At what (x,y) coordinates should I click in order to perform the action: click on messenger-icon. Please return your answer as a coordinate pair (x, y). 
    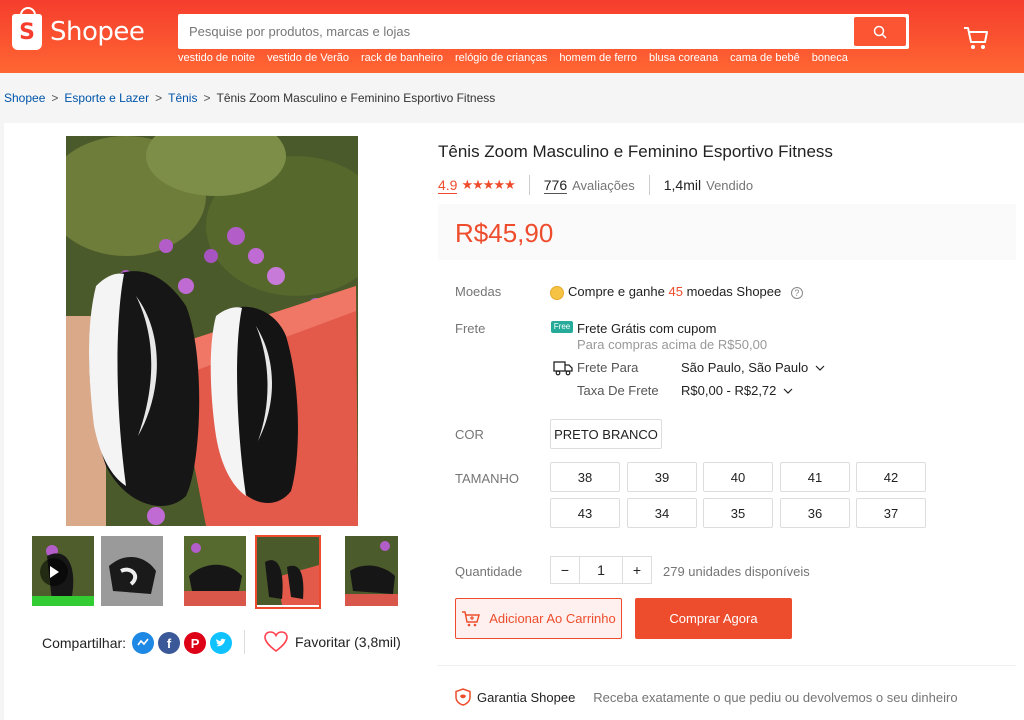
    Looking at the image, I should click on (143, 643).